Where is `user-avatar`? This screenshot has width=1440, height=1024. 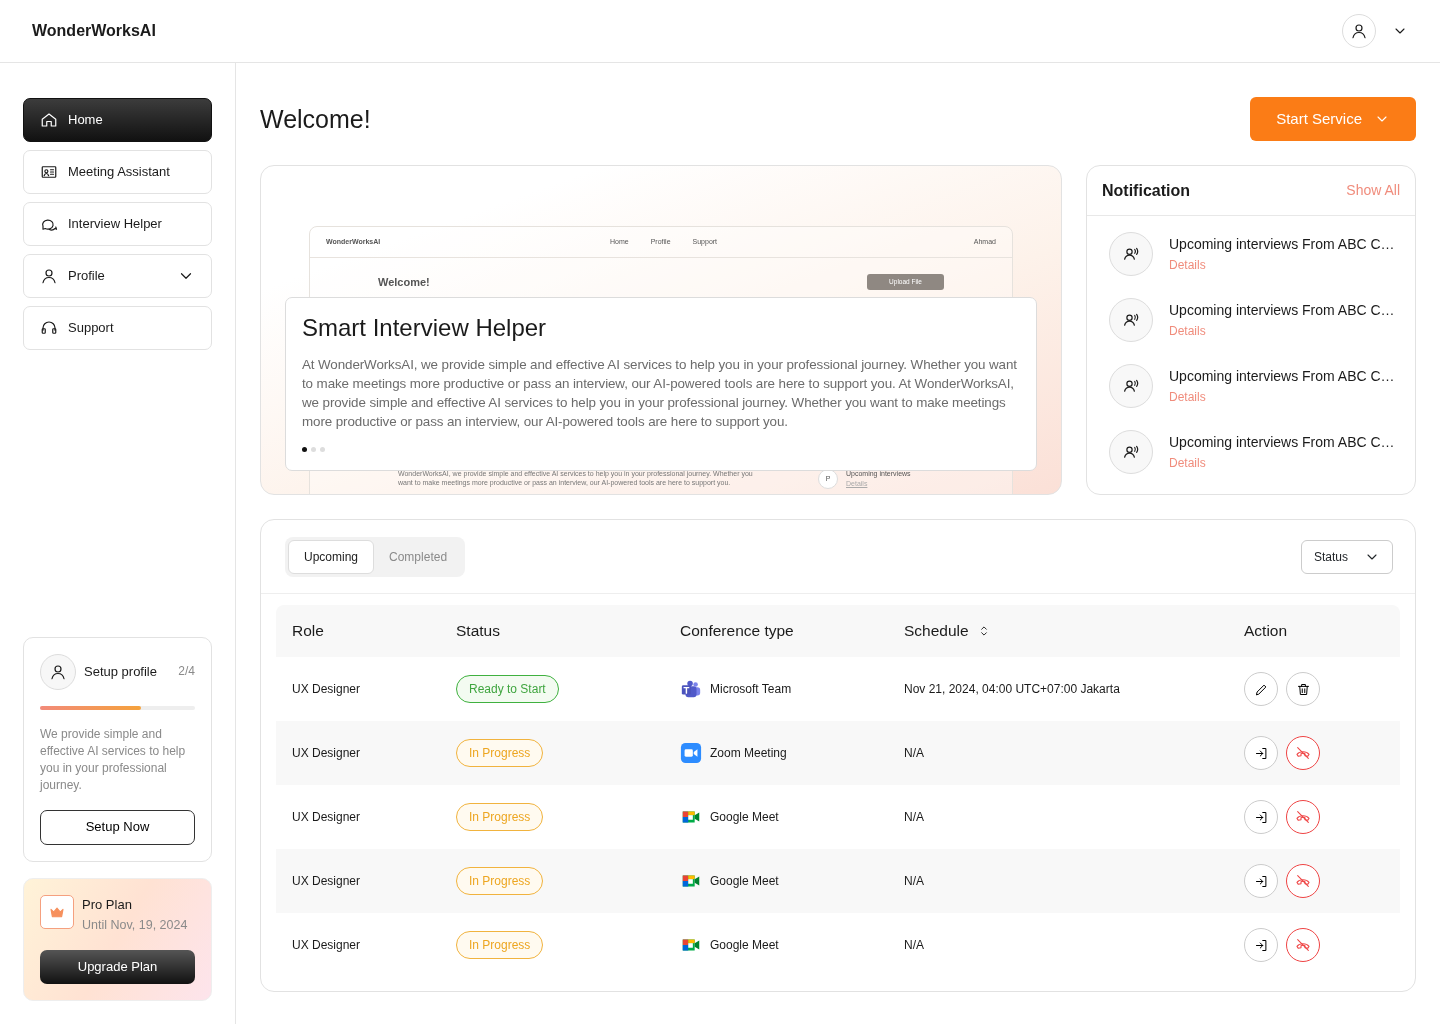 user-avatar is located at coordinates (1359, 31).